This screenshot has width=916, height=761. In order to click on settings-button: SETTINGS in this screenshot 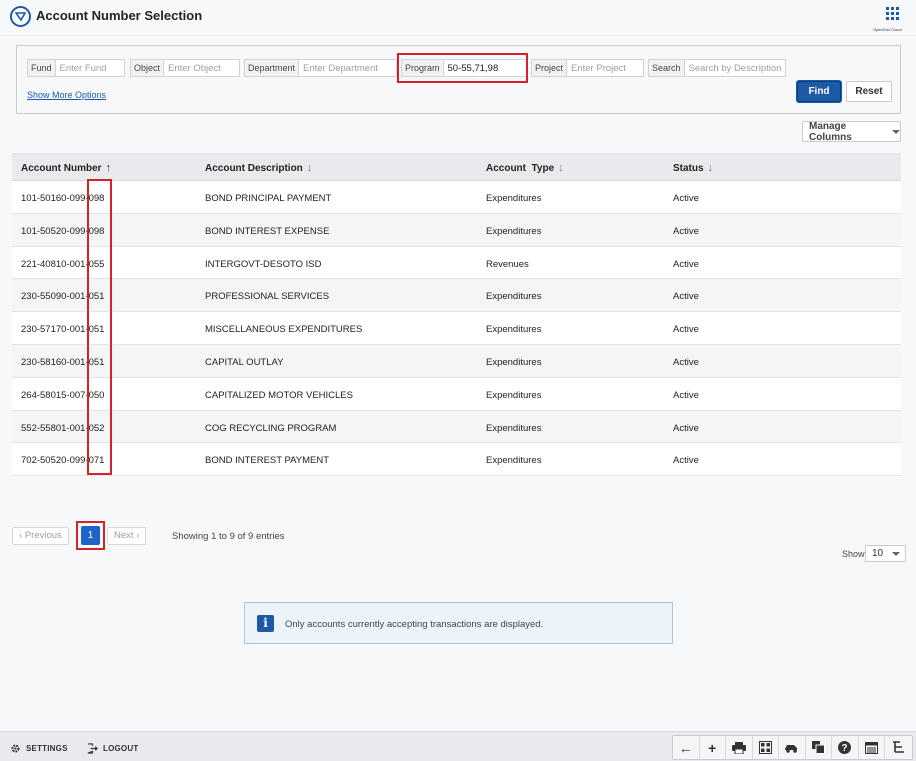, I will do `click(39, 748)`.